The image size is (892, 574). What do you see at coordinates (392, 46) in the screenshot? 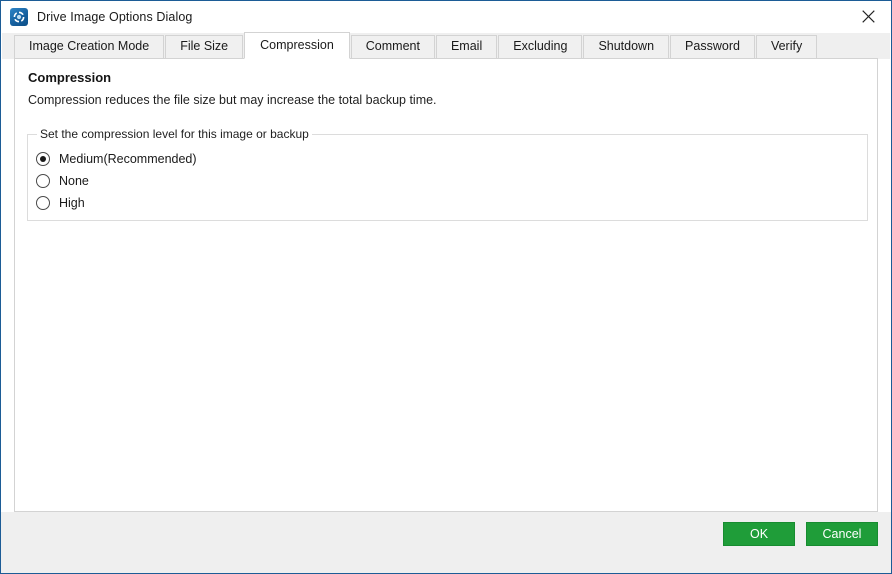
I see `tab-comment: Comment` at bounding box center [392, 46].